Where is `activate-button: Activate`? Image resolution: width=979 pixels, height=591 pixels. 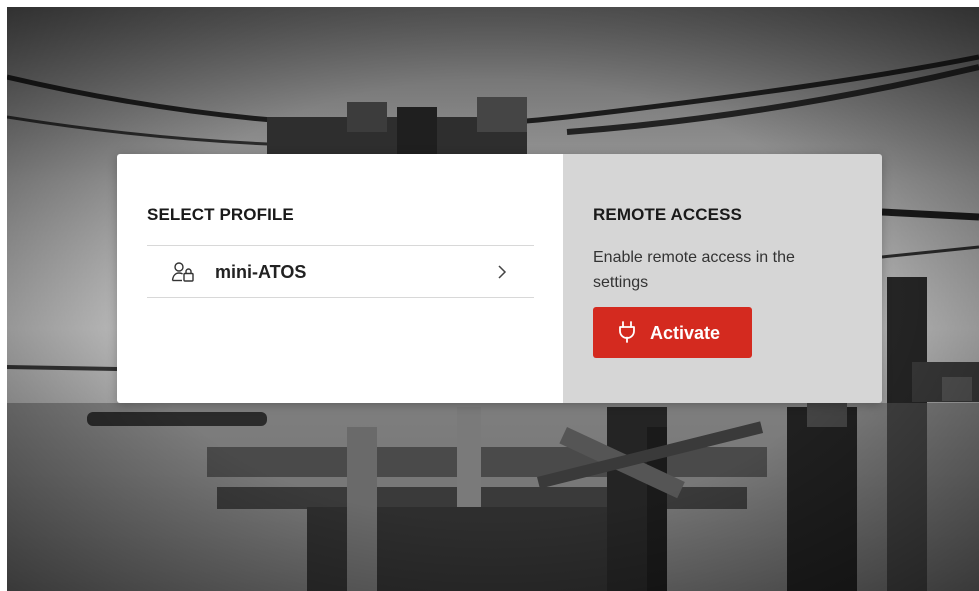
activate-button: Activate is located at coordinates (672, 332).